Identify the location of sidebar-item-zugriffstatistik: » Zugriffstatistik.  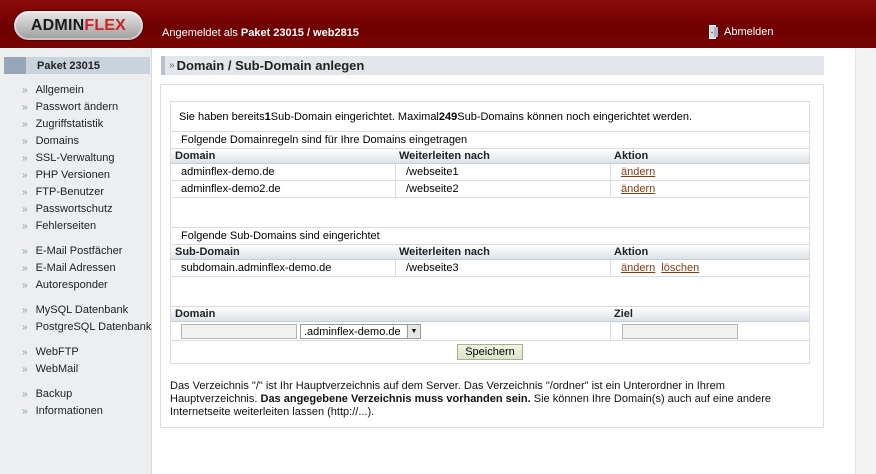
(86, 124).